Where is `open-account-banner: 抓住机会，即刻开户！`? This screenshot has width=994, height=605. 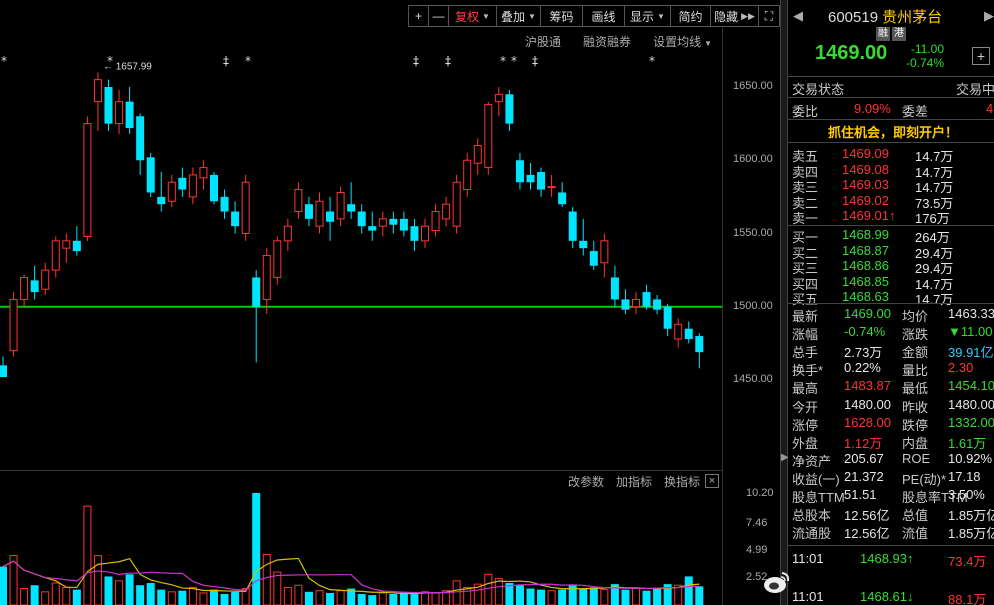 open-account-banner: 抓住机会，即刻开户！ is located at coordinates (893, 131).